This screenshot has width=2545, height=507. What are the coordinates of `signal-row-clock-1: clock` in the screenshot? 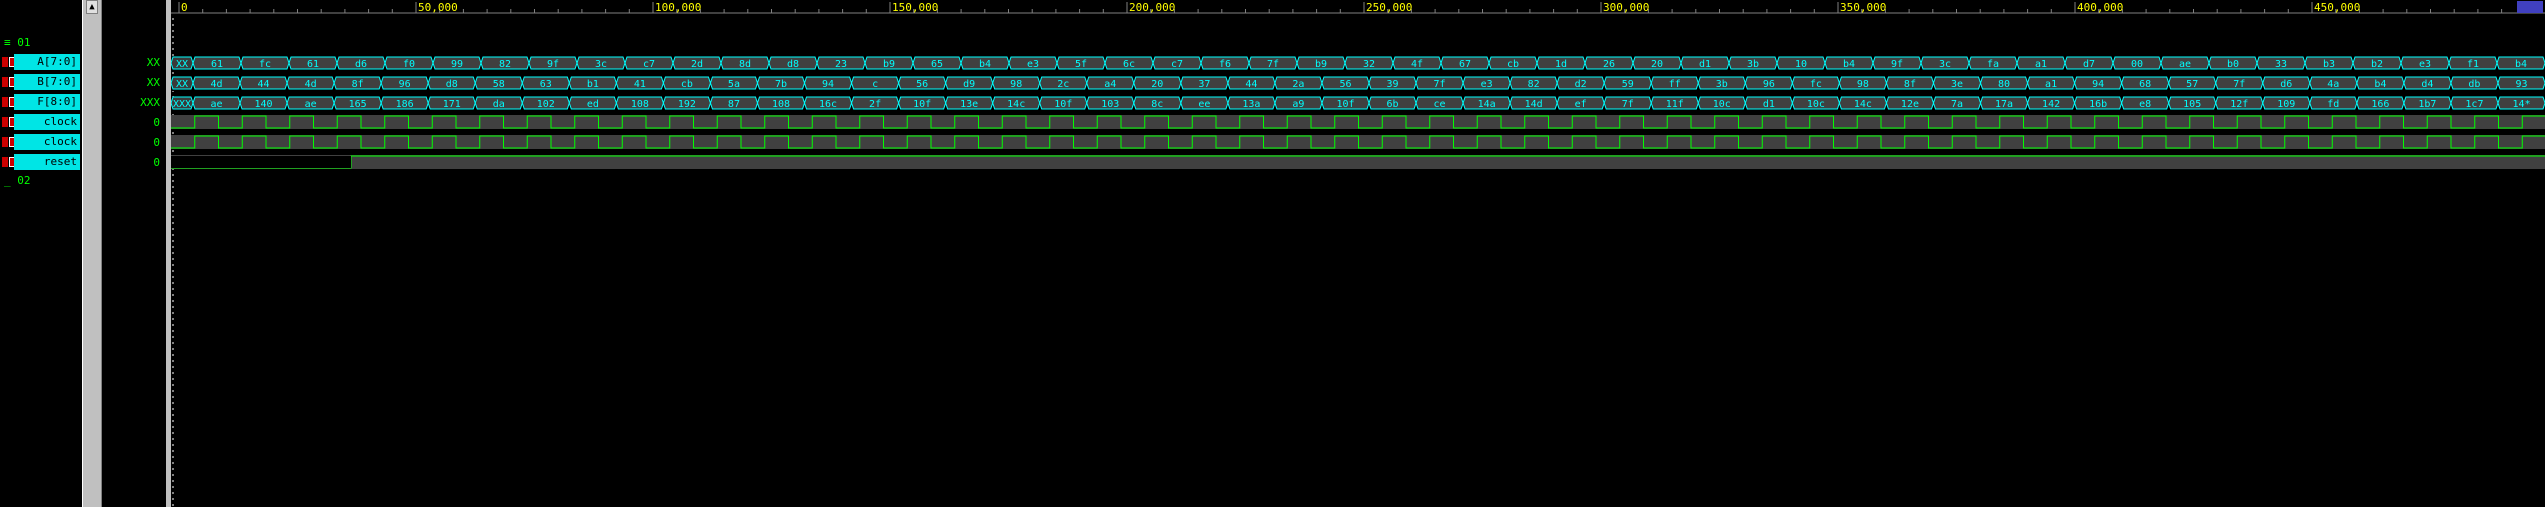 It's located at (40, 122).